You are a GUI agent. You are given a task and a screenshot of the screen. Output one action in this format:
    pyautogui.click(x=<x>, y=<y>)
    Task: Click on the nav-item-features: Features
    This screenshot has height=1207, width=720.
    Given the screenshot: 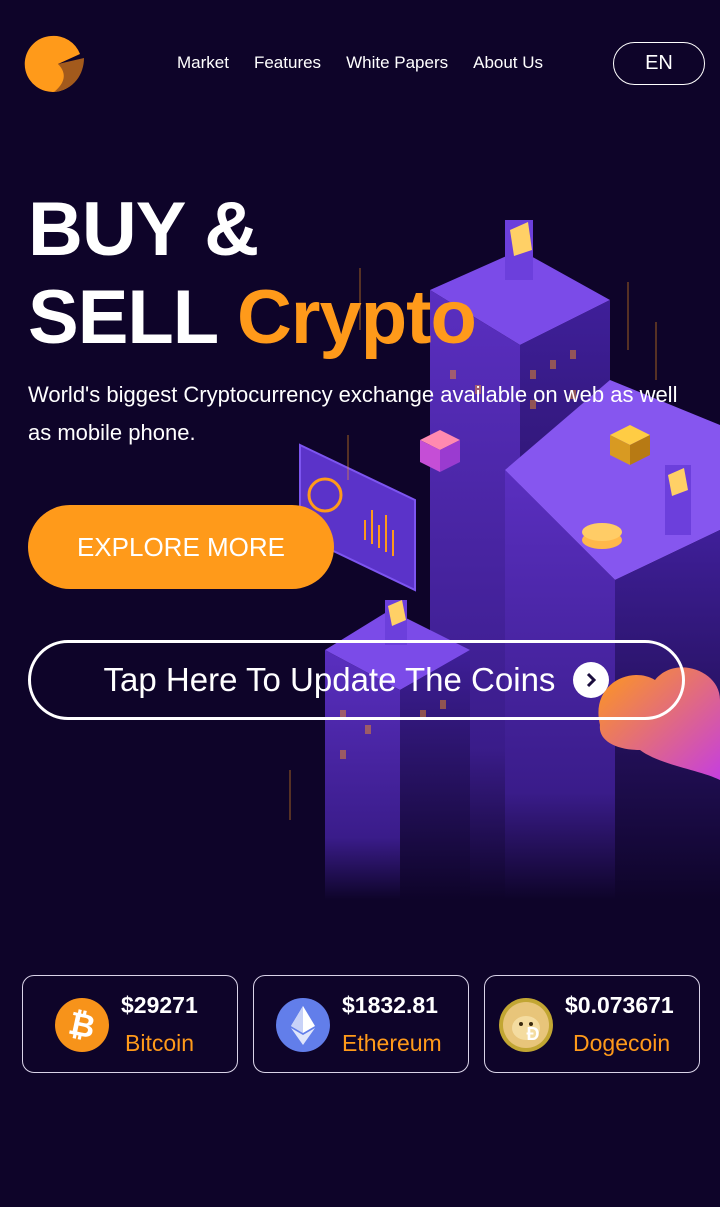 What is the action you would take?
    pyautogui.click(x=287, y=63)
    